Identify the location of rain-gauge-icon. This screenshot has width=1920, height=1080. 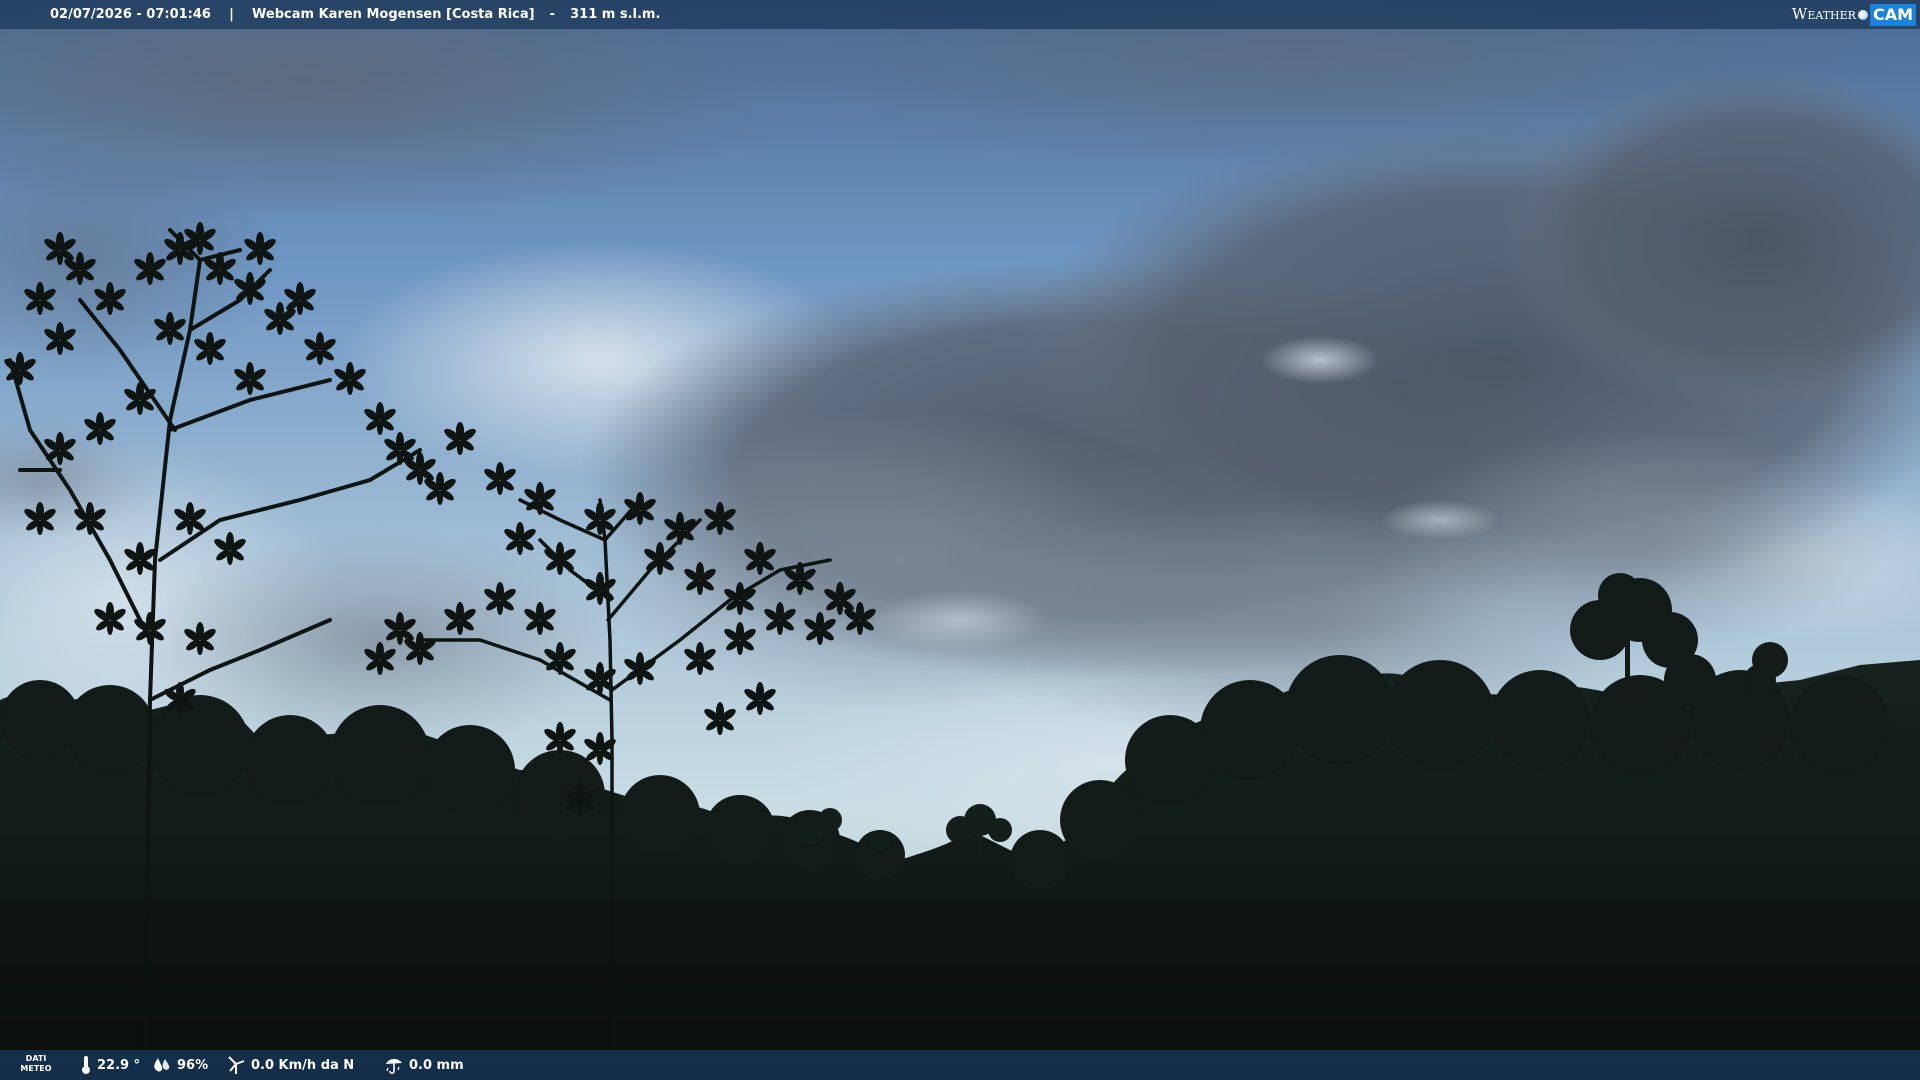
(394, 1066).